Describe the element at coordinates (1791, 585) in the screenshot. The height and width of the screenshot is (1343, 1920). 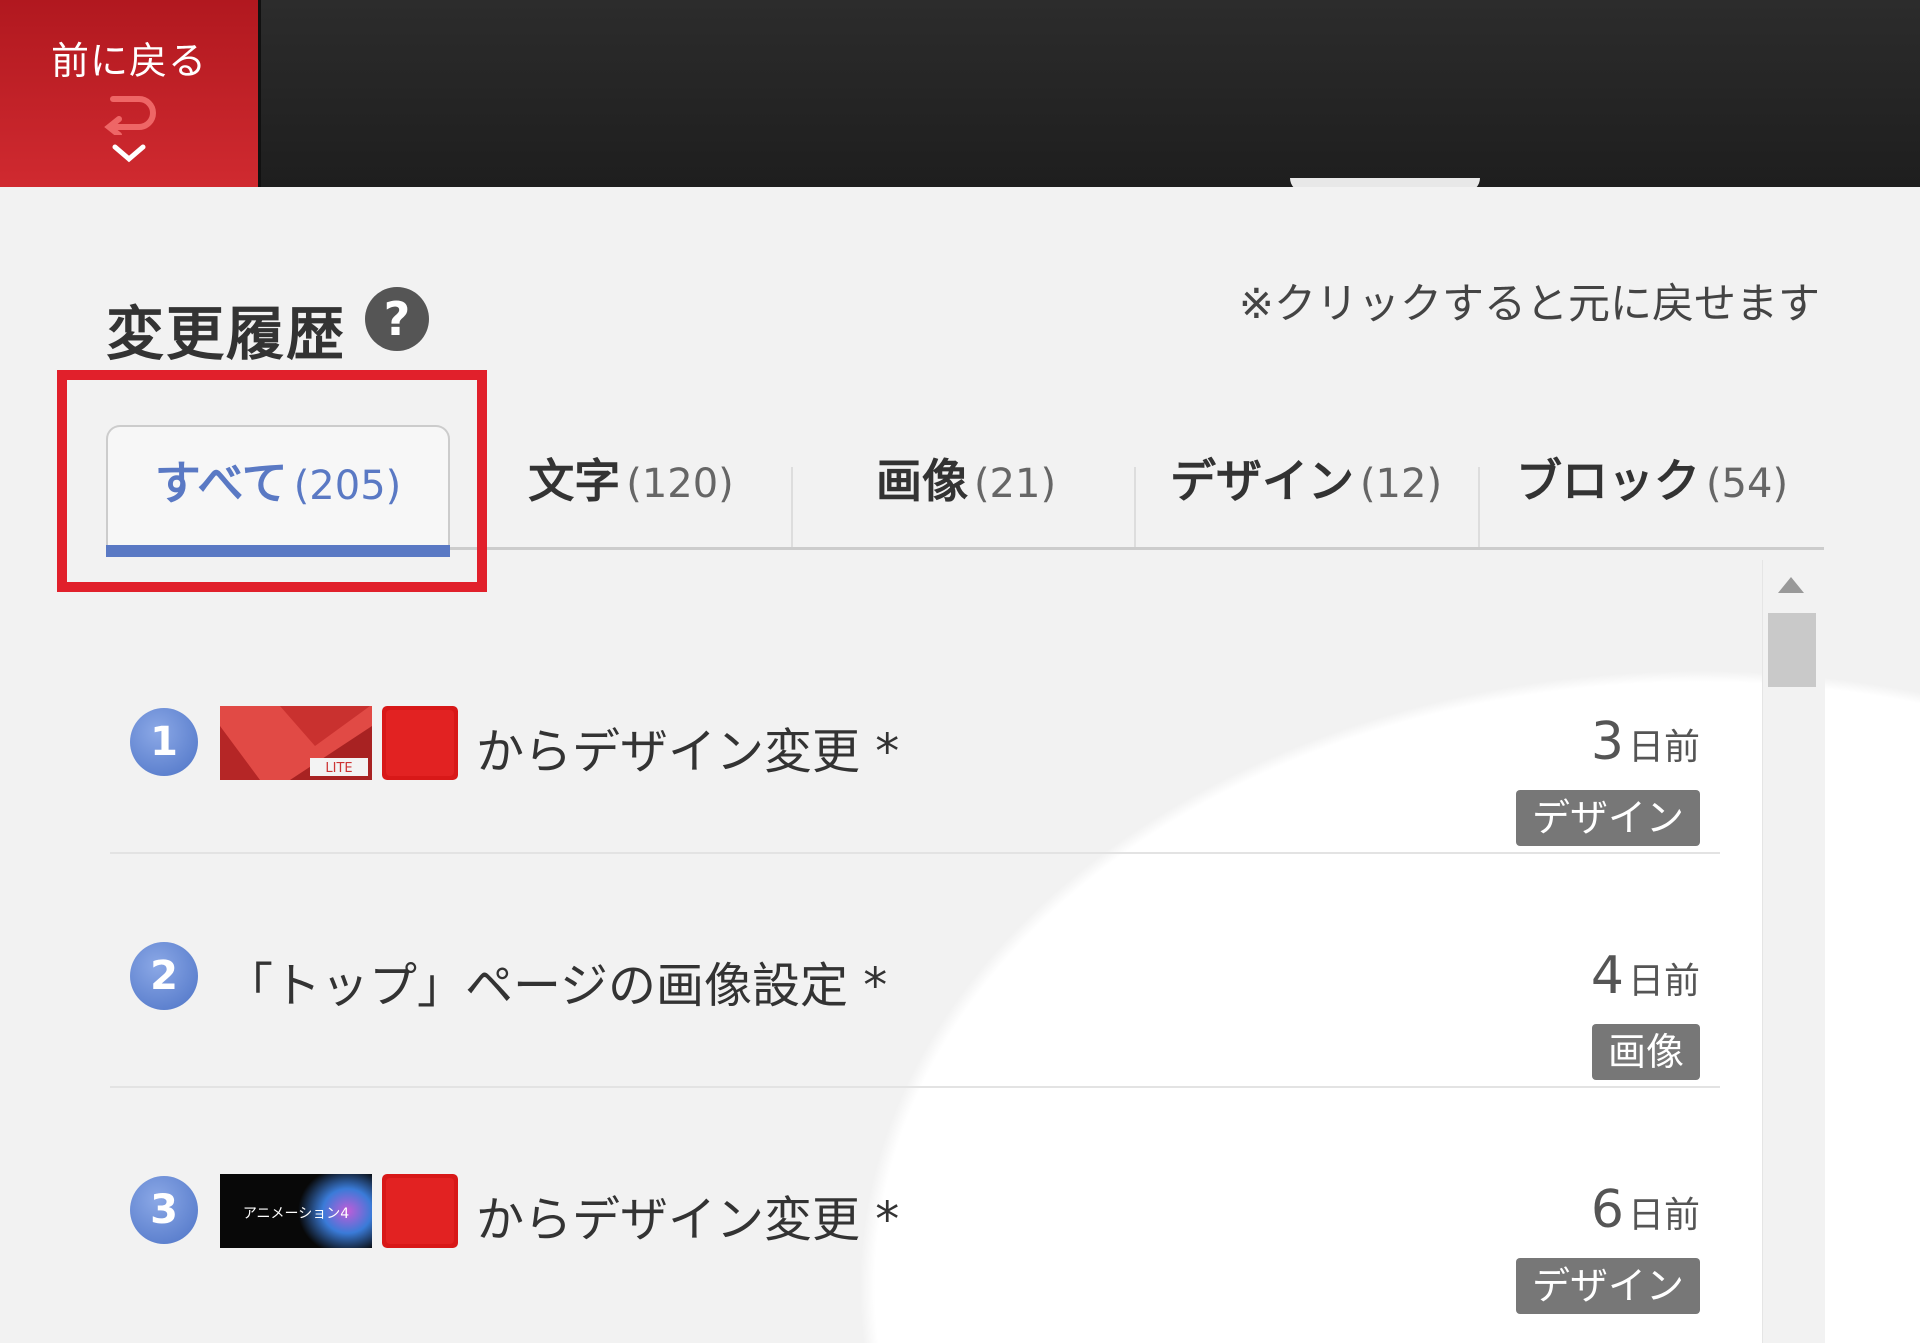
I see `scroll-up-arrow-icon` at that location.